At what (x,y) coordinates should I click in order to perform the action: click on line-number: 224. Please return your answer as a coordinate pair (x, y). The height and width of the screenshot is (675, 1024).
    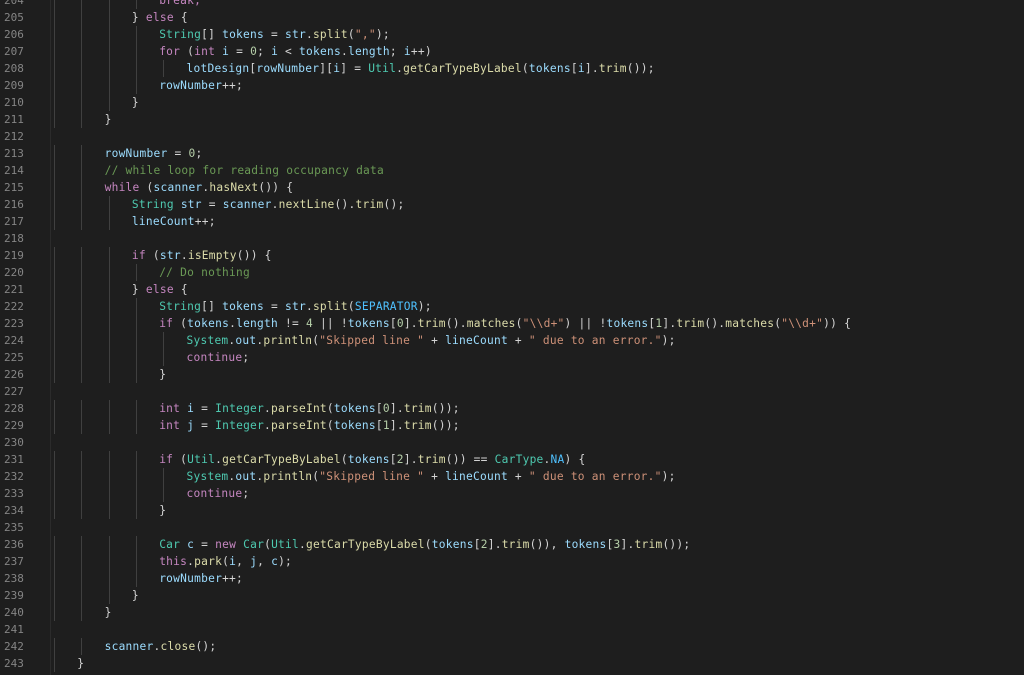
    Looking at the image, I should click on (14, 340).